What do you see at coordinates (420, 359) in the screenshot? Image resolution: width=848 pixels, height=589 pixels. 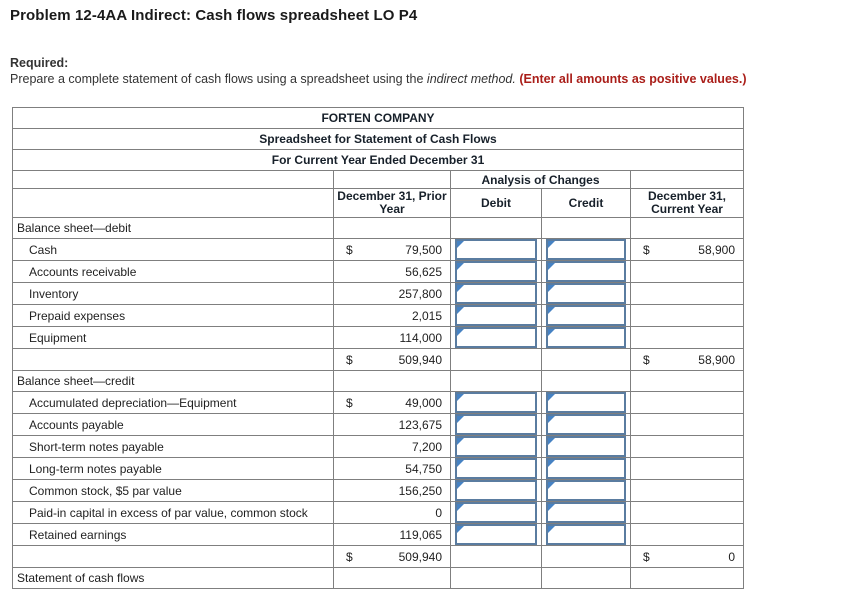 I see `amount-value: 509,940` at bounding box center [420, 359].